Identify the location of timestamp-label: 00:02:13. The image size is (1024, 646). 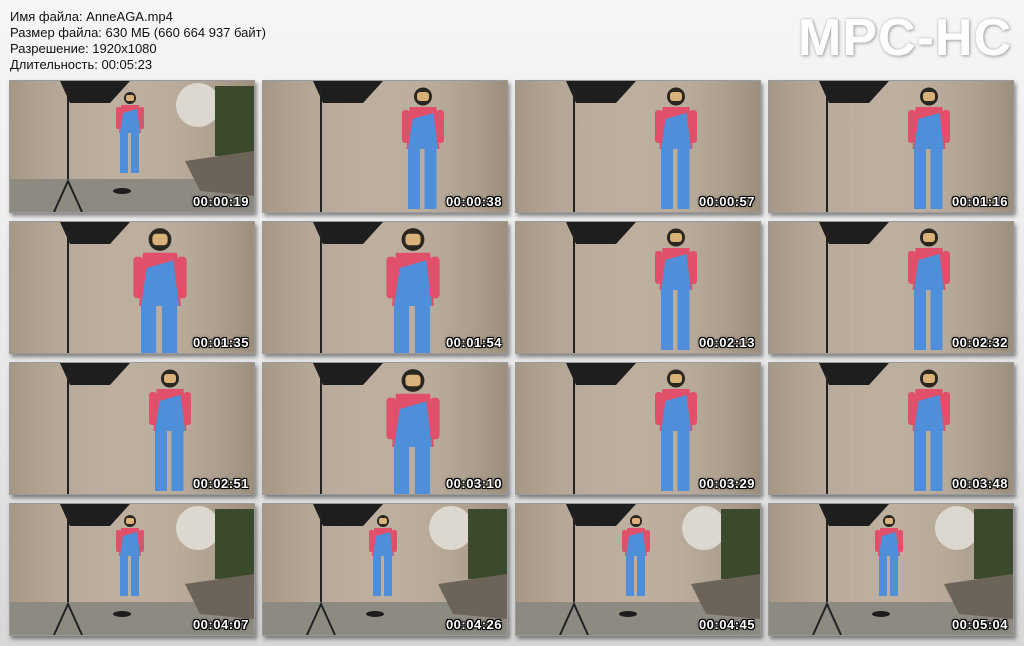
(726, 342).